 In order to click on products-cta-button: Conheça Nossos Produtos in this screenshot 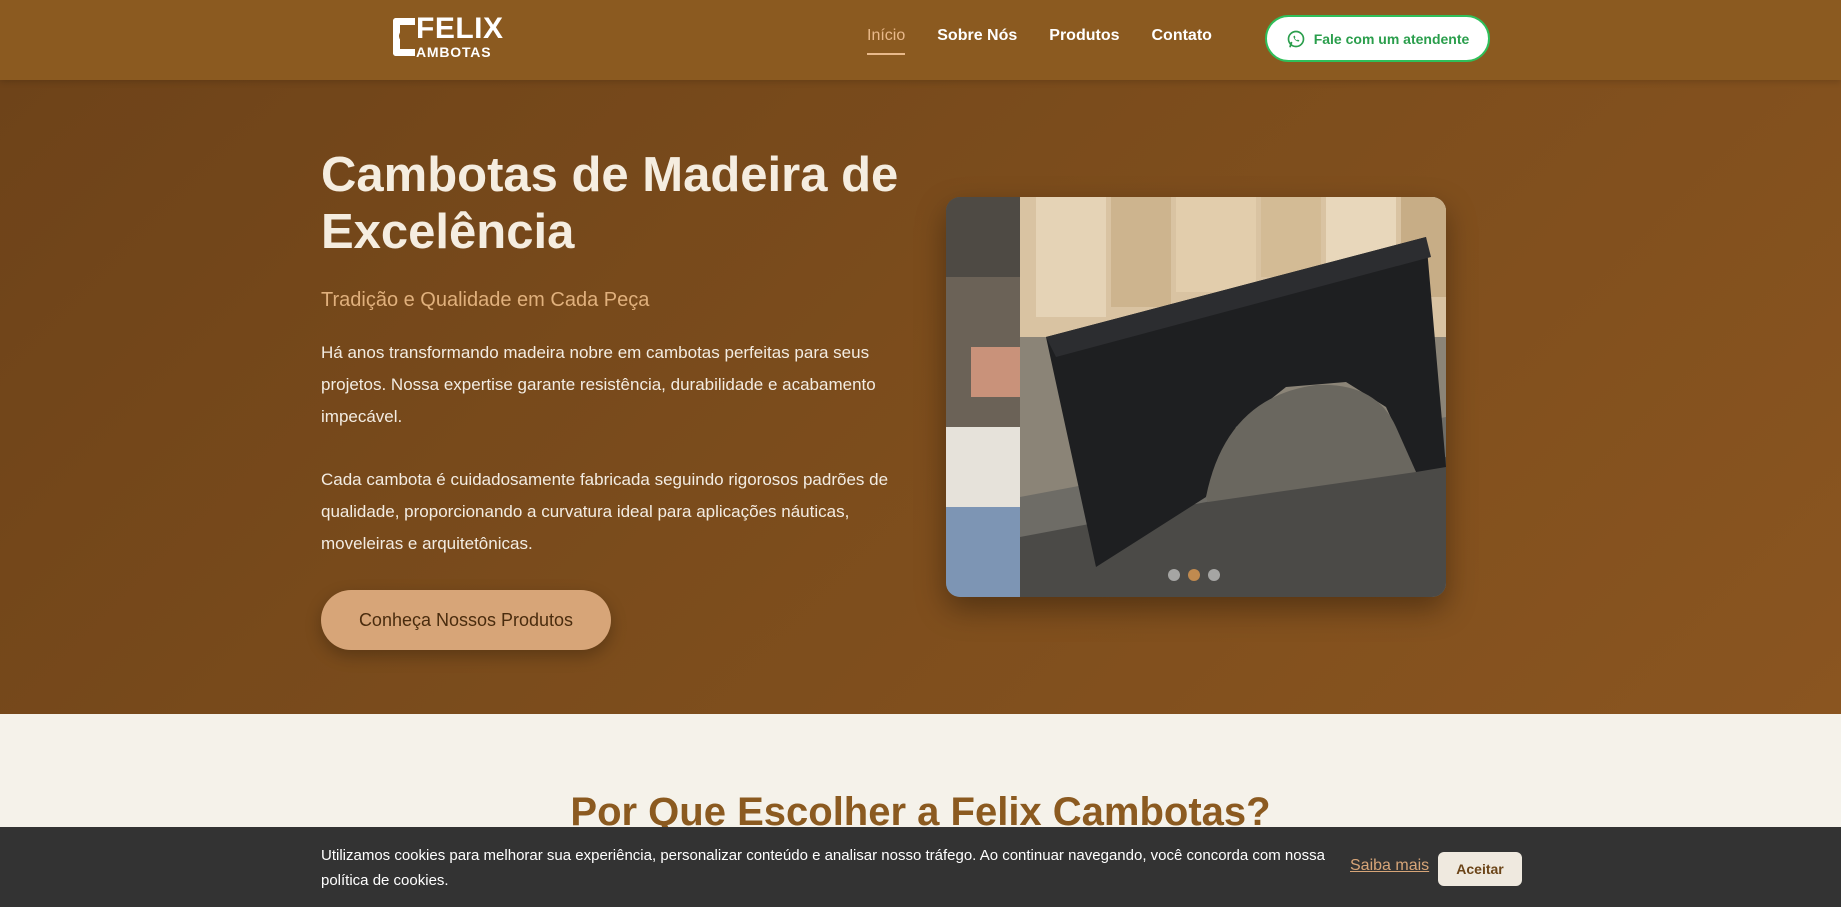, I will do `click(466, 620)`.